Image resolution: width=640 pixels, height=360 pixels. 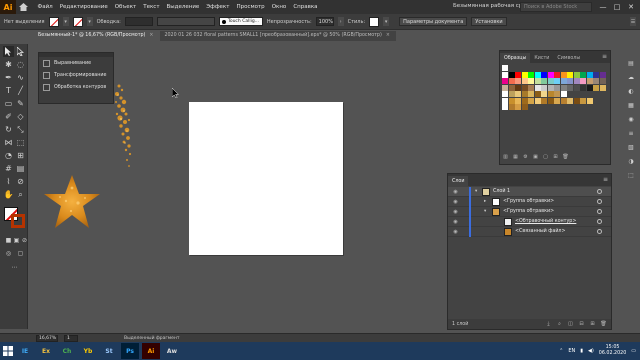 What do you see at coordinates (18, 221) in the screenshot?
I see `stroke-color-box` at bounding box center [18, 221].